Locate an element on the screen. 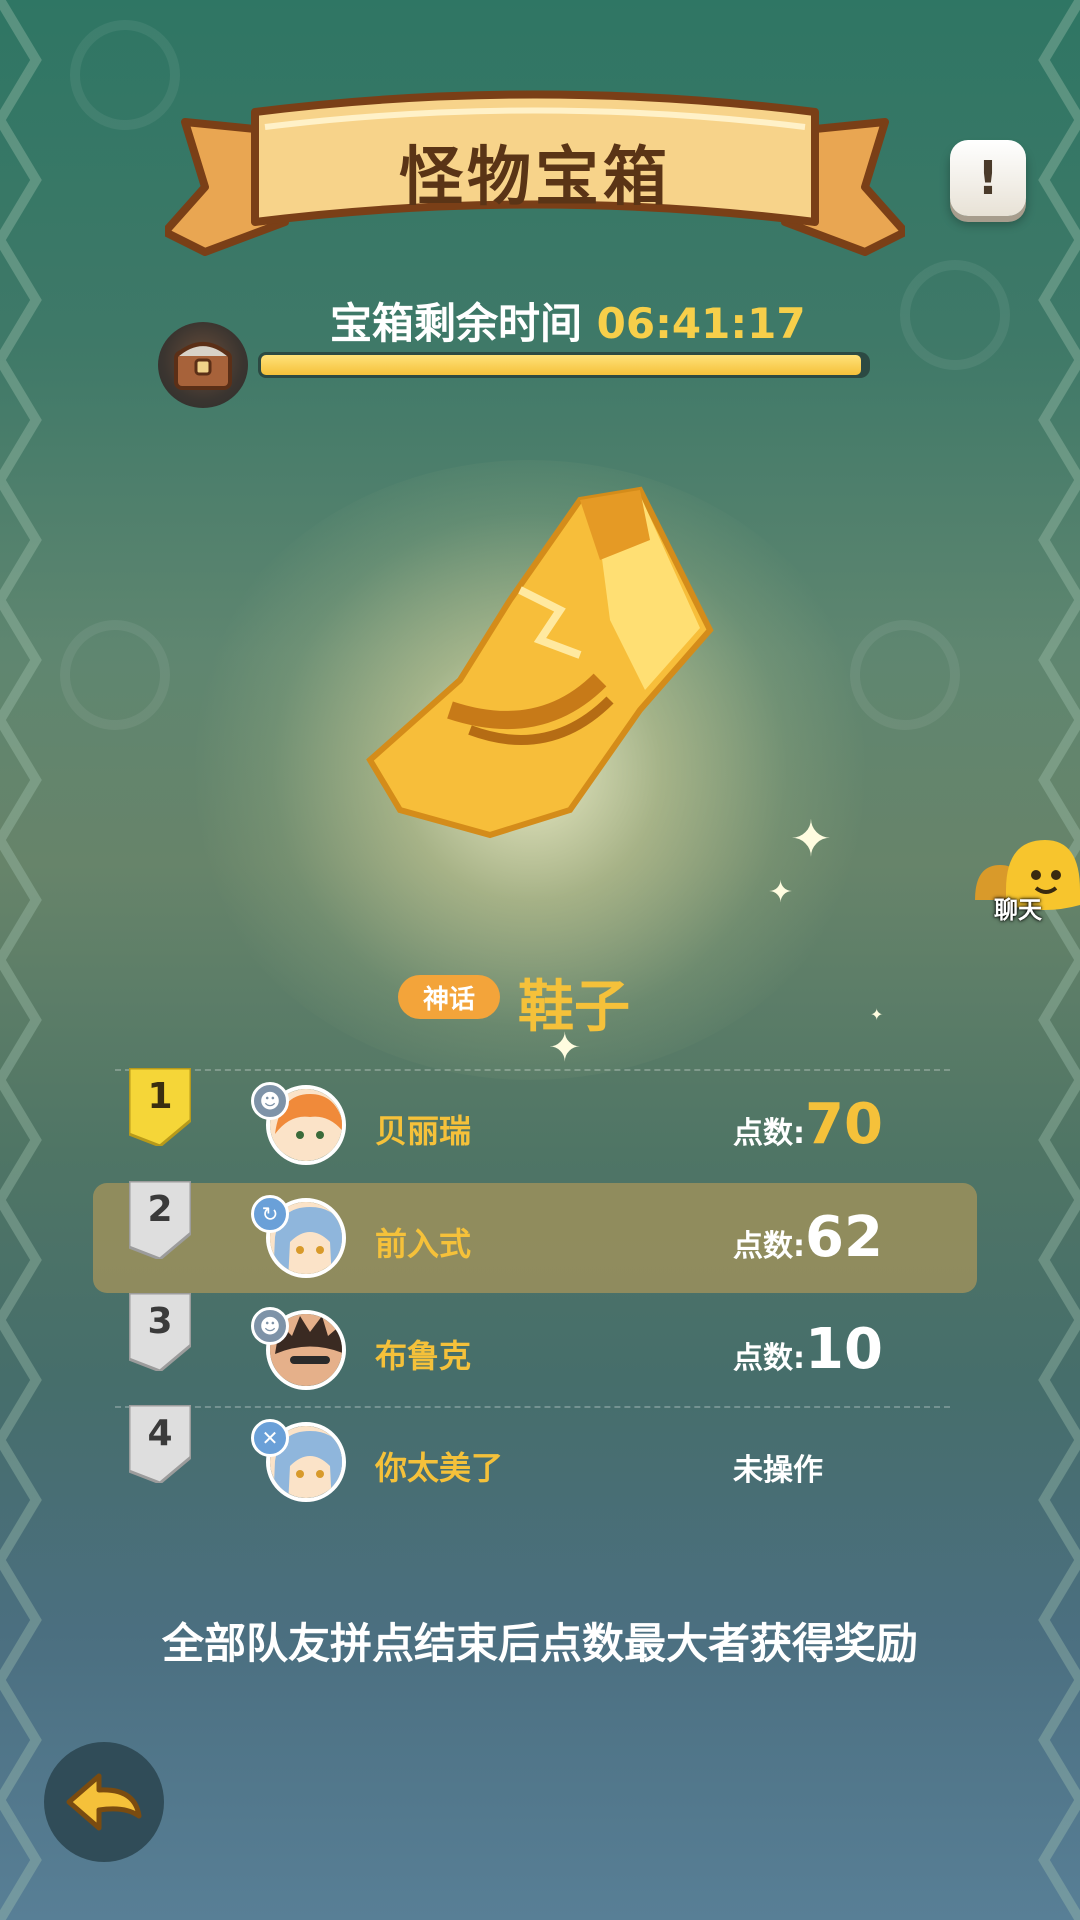 This screenshot has height=1920, width=1080. page-title: 怪物宝箱 is located at coordinates (535, 178).